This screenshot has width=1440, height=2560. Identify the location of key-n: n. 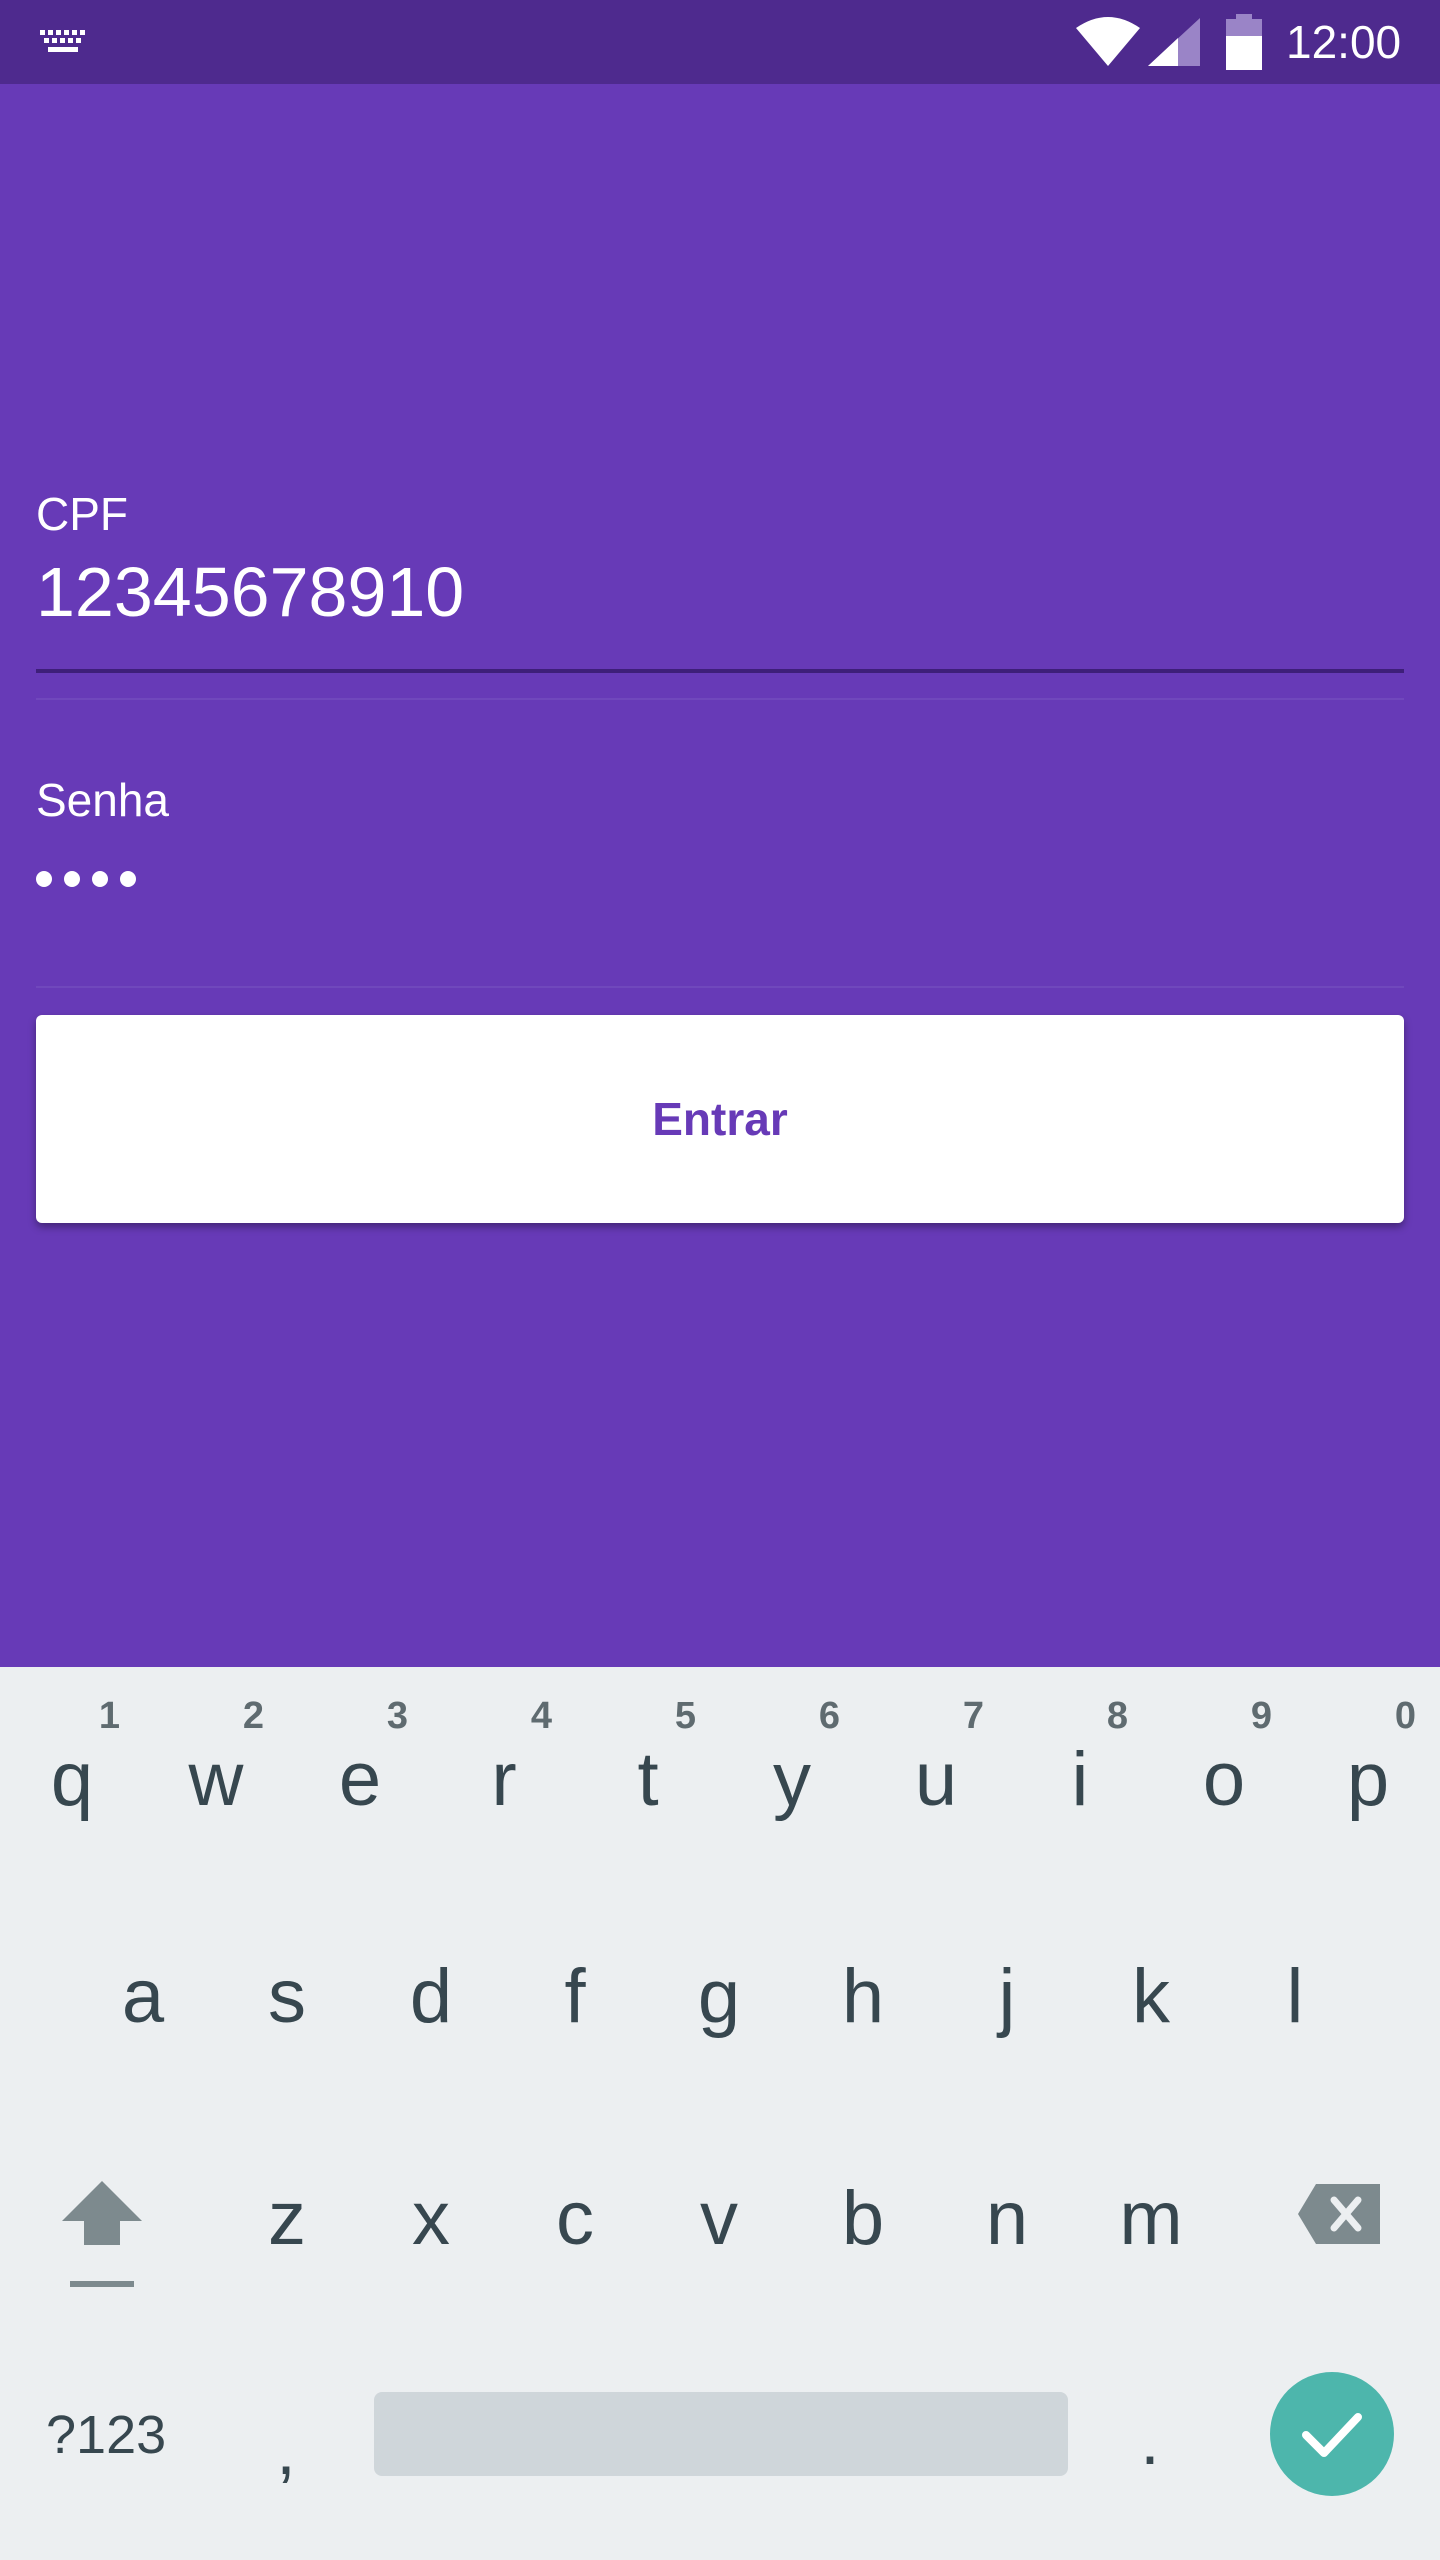
(1007, 2219).